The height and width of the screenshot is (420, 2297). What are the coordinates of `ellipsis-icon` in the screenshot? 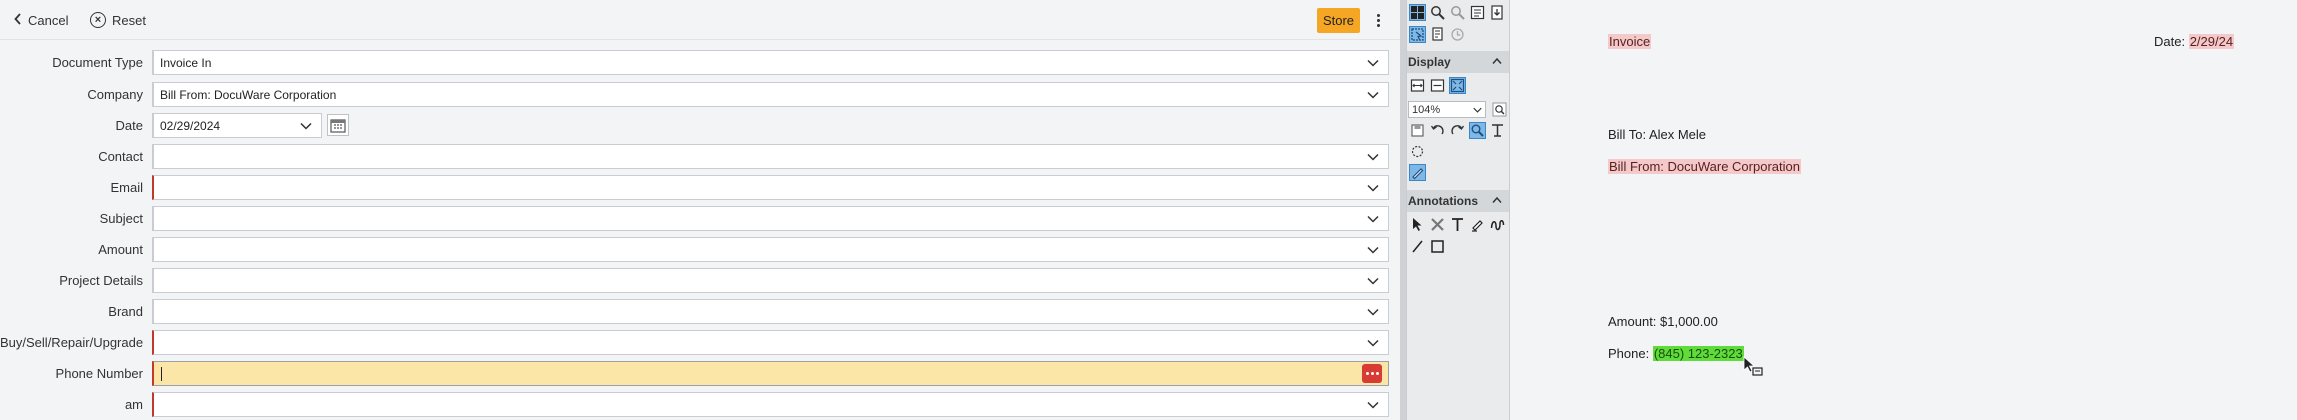 It's located at (1372, 373).